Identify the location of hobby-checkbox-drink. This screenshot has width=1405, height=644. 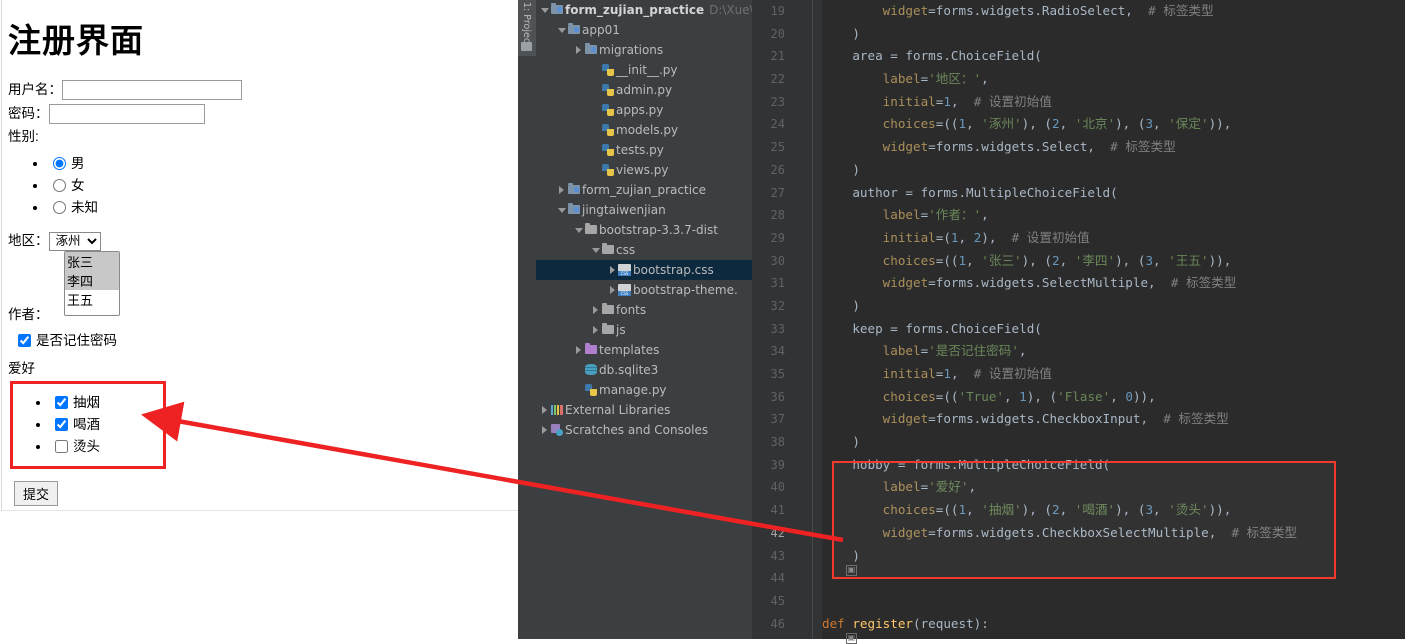
(61, 424).